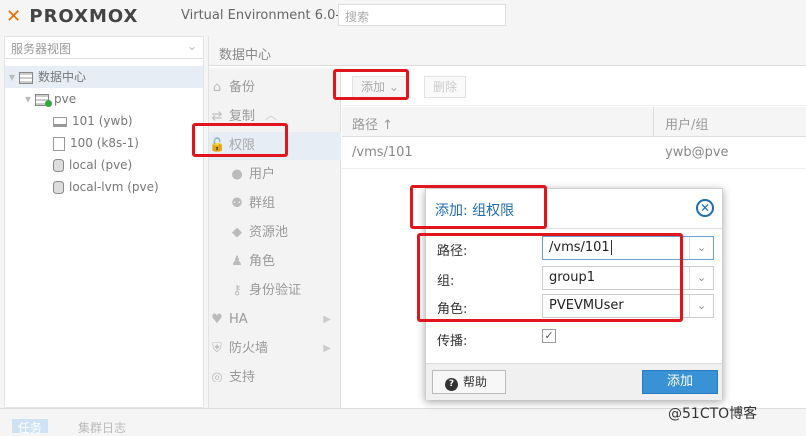  Describe the element at coordinates (49, 103) in the screenshot. I see `online-status-icon` at that location.